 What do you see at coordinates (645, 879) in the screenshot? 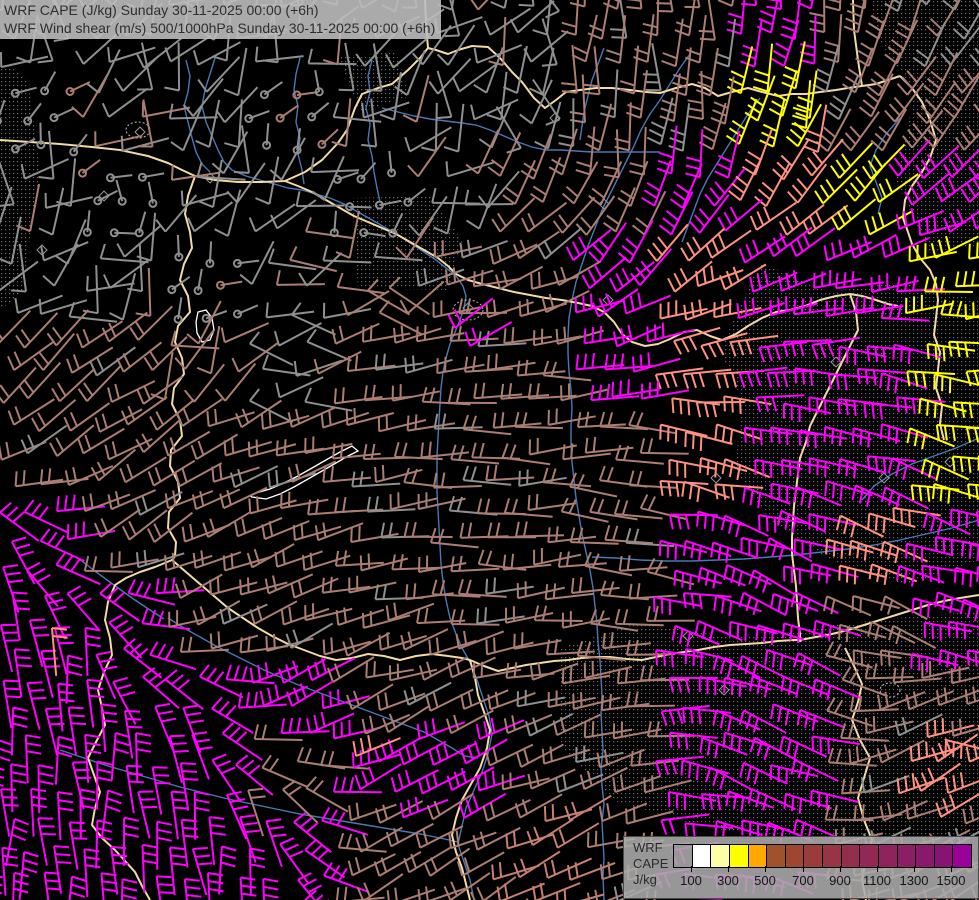
I see `legend-label-unit: J/kg` at bounding box center [645, 879].